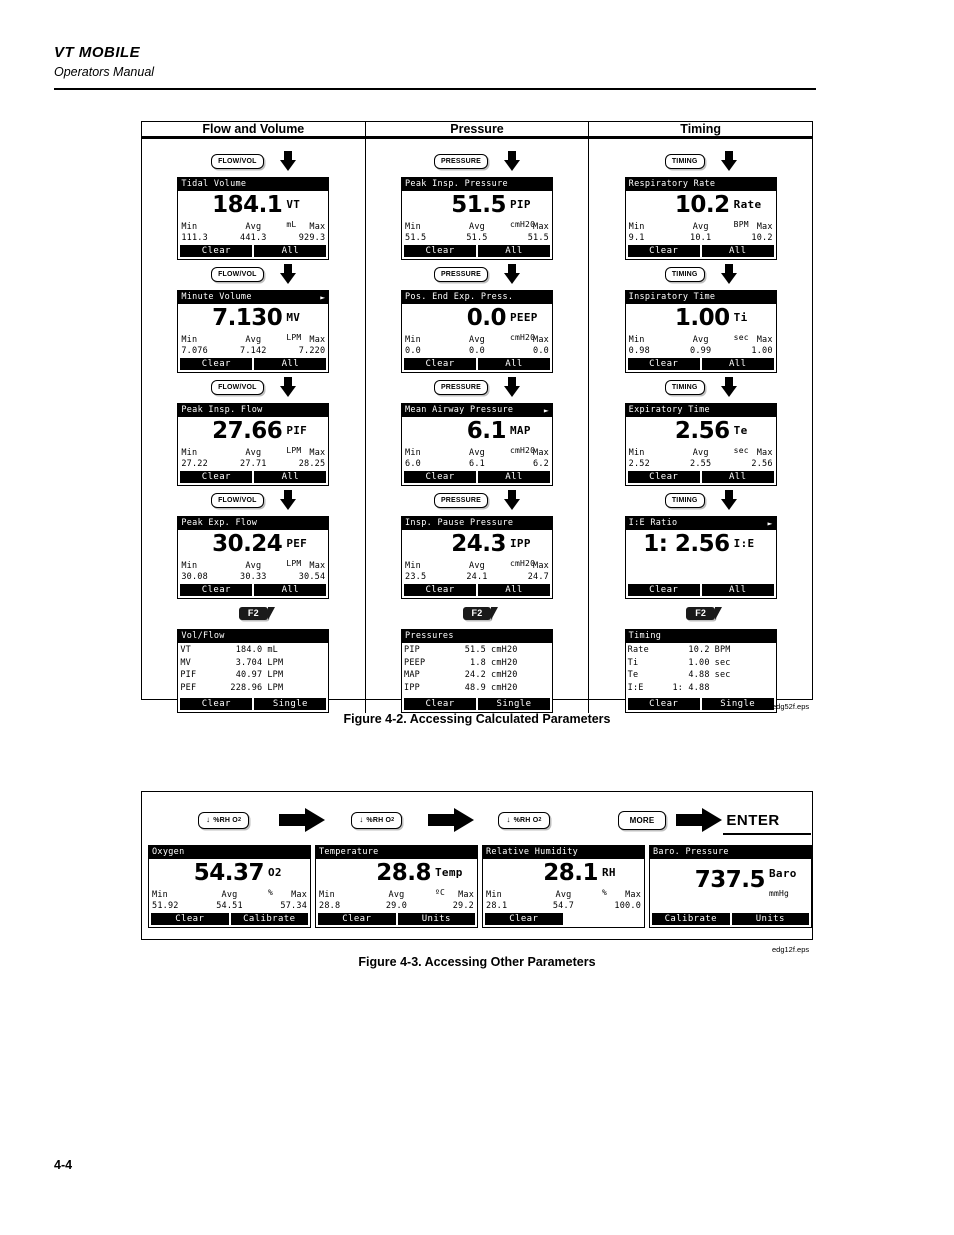 This screenshot has height=1235, width=954. I want to click on stat-value-max: 1.00, so click(762, 351).